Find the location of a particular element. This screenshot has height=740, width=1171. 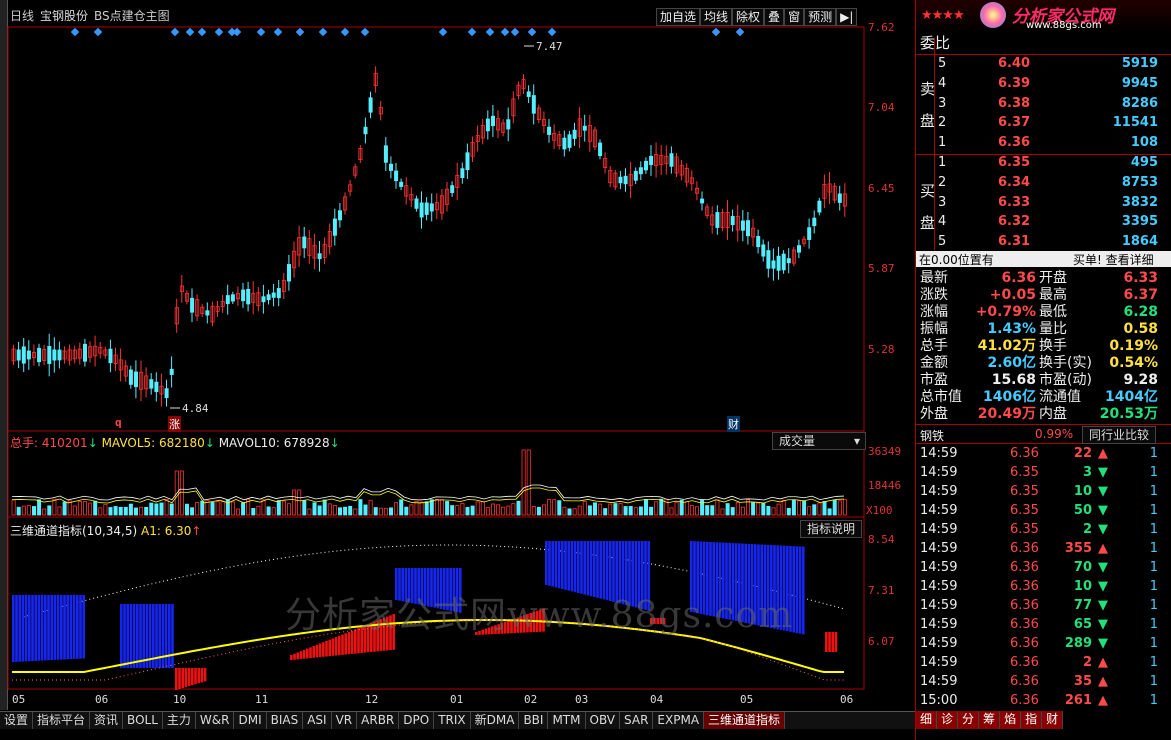

tick-row: 14:59 6.35 2 ▼ 1 is located at coordinates (1043, 530).